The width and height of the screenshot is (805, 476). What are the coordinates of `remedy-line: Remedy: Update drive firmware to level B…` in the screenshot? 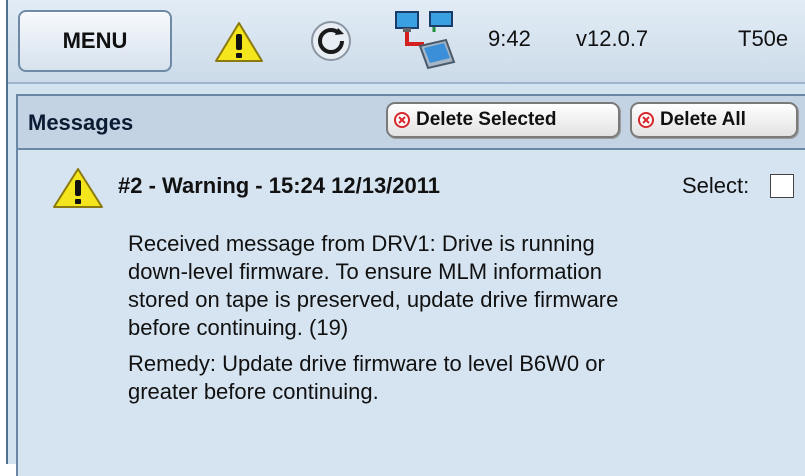 It's located at (366, 363).